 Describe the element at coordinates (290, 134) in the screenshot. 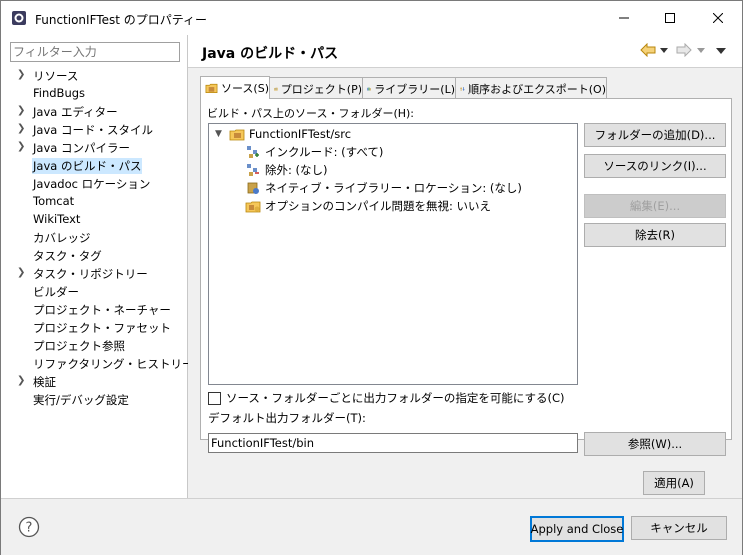

I see `tree-root-source-folder: FunctionIFTest/src` at that location.